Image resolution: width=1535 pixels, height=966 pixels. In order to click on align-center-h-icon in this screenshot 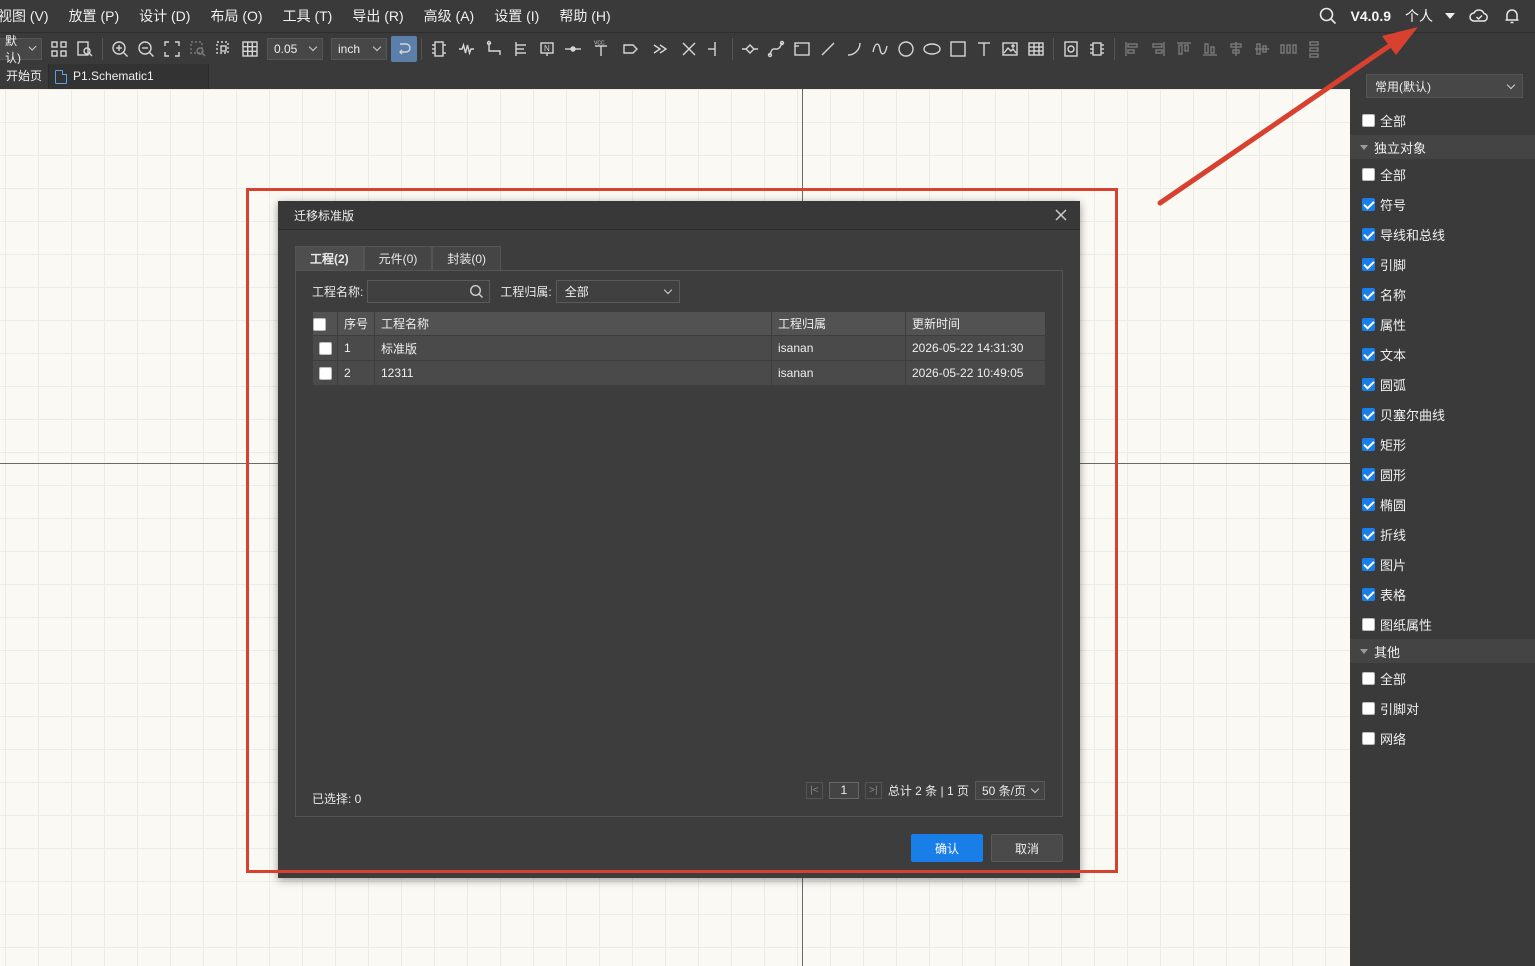, I will do `click(1236, 49)`.